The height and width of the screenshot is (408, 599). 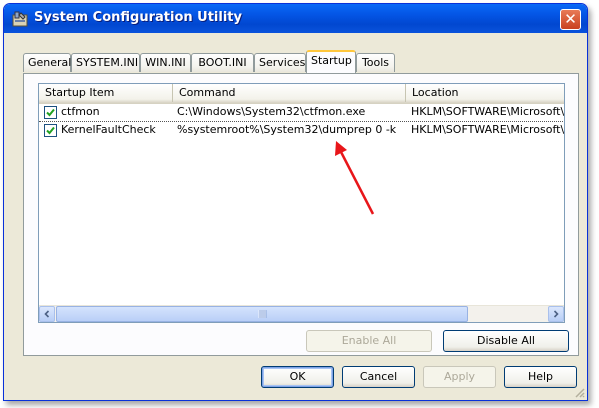 What do you see at coordinates (297, 377) in the screenshot?
I see `ok-button: OK` at bounding box center [297, 377].